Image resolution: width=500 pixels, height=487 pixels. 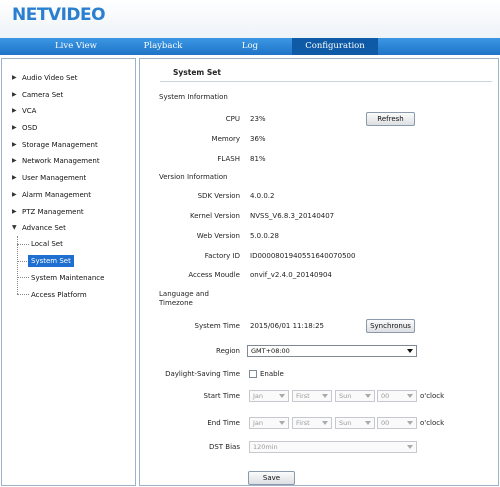 I want to click on cpu-label: CPU, so click(x=232, y=119).